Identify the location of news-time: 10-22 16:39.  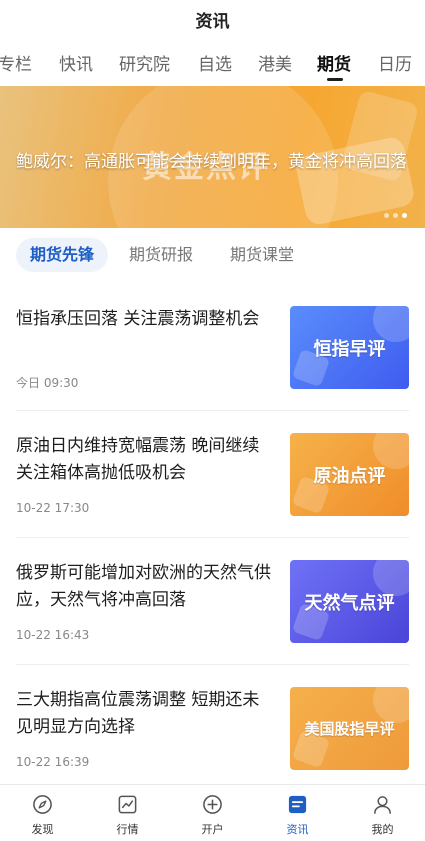
(53, 762).